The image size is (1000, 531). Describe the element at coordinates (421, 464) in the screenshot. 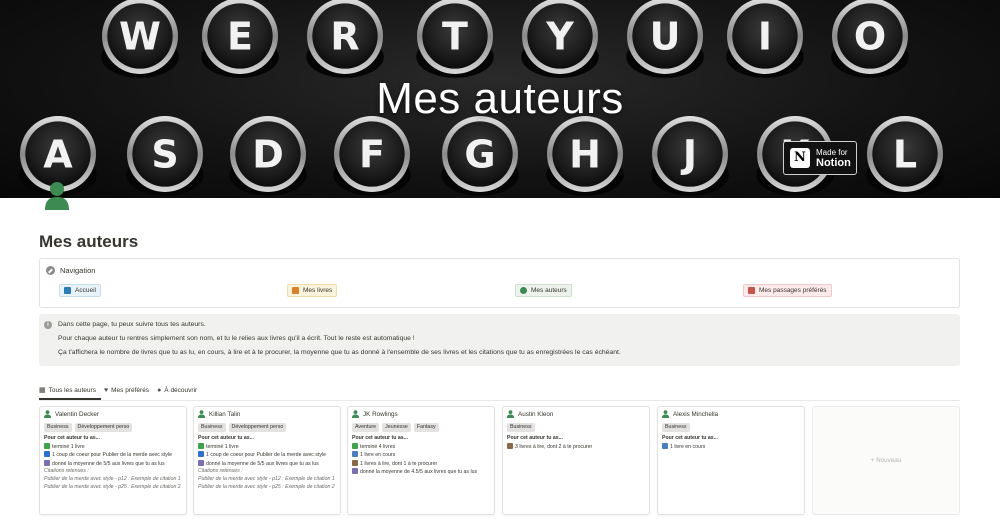

I see `summary-line: 1 livres à lire, dont 1 à te procurer` at that location.